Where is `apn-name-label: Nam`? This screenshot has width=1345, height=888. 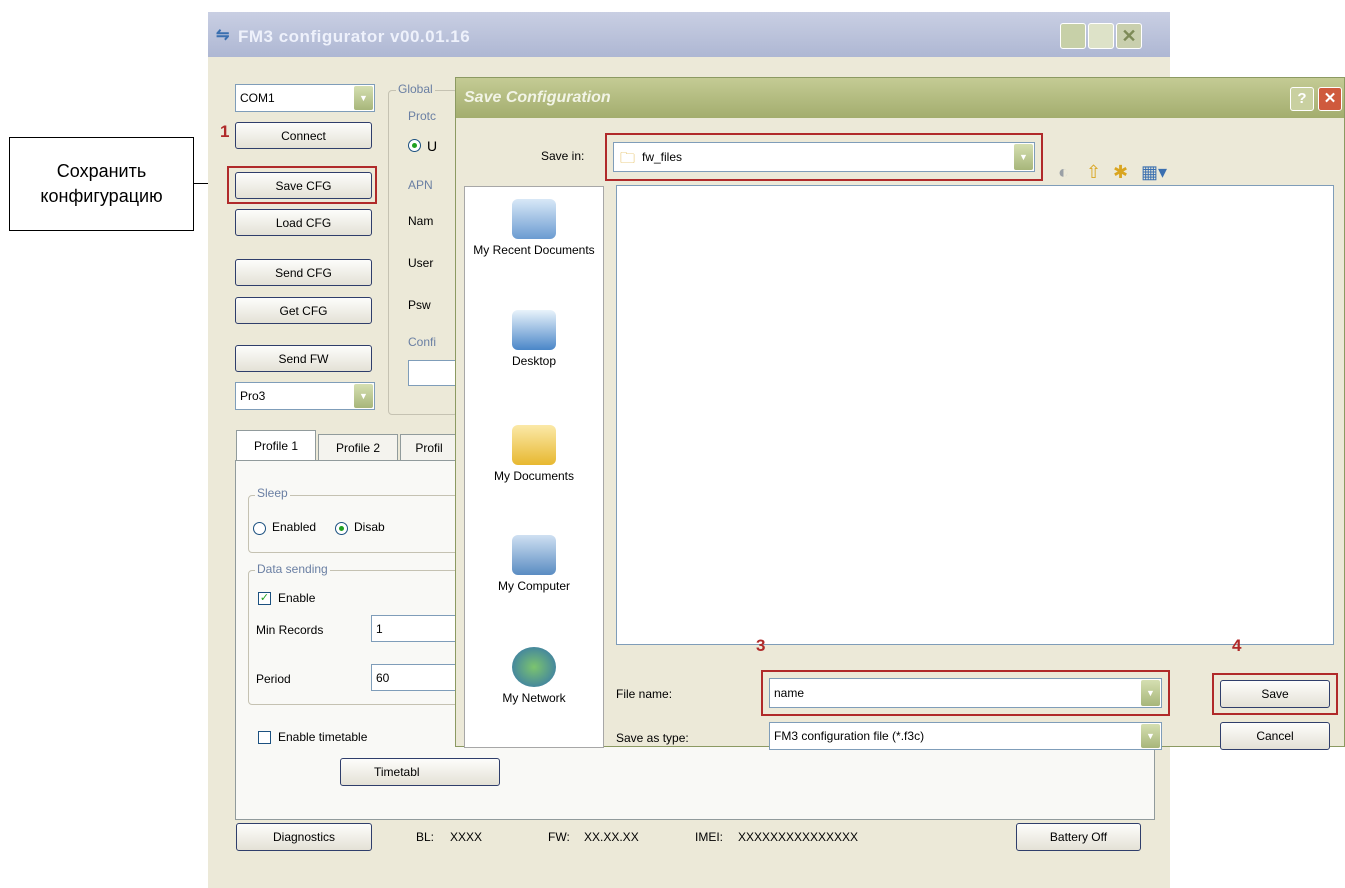 apn-name-label: Nam is located at coordinates (421, 221).